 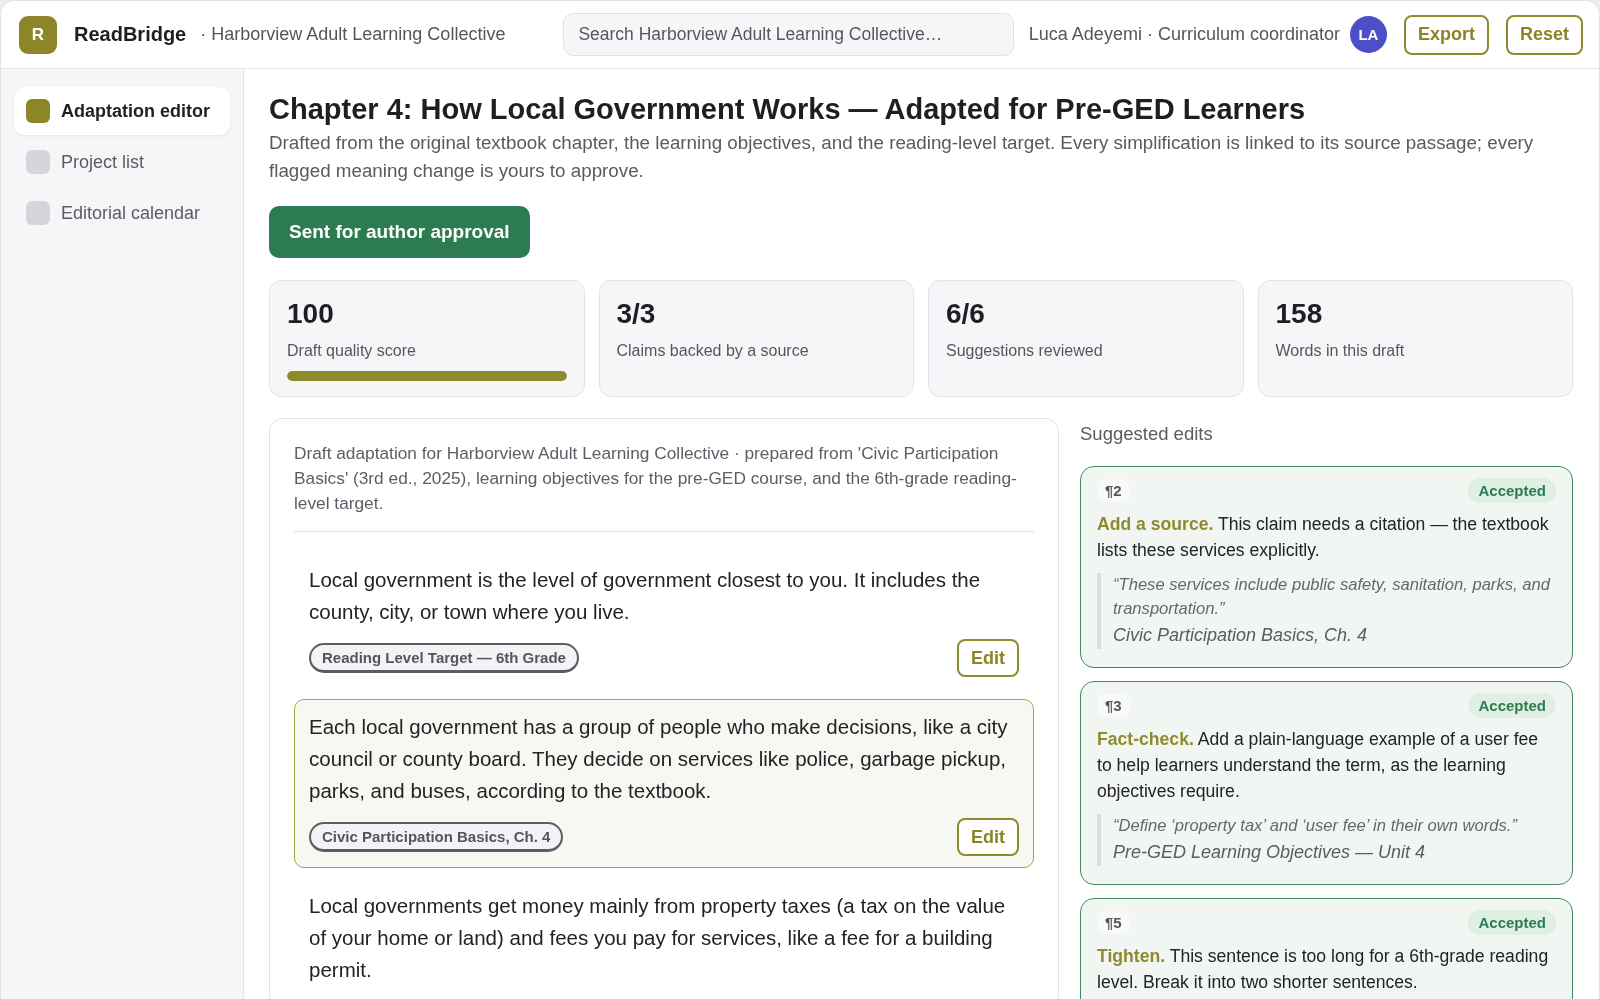 I want to click on paragraph-text: Each local government has a group of people who make decisions, like a city council or county board. They decide on services like police, garbage pickup, parks, and buses, according to the textbook., so click(x=659, y=759).